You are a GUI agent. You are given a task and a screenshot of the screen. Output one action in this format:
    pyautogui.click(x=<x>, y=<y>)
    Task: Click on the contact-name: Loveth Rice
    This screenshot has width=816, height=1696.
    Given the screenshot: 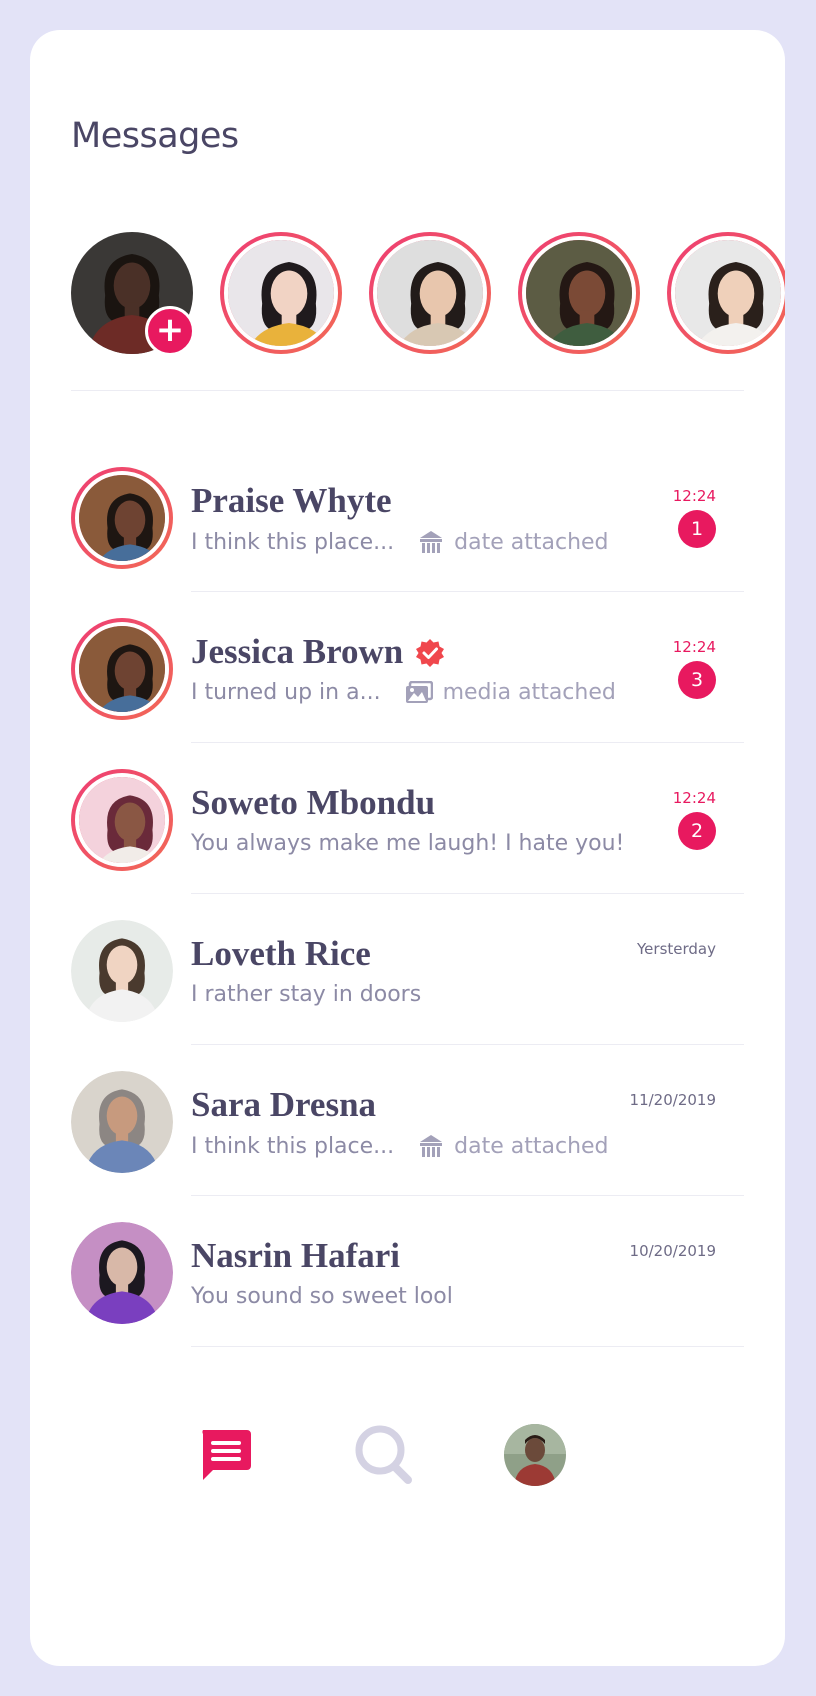 What is the action you would take?
    pyautogui.click(x=281, y=954)
    